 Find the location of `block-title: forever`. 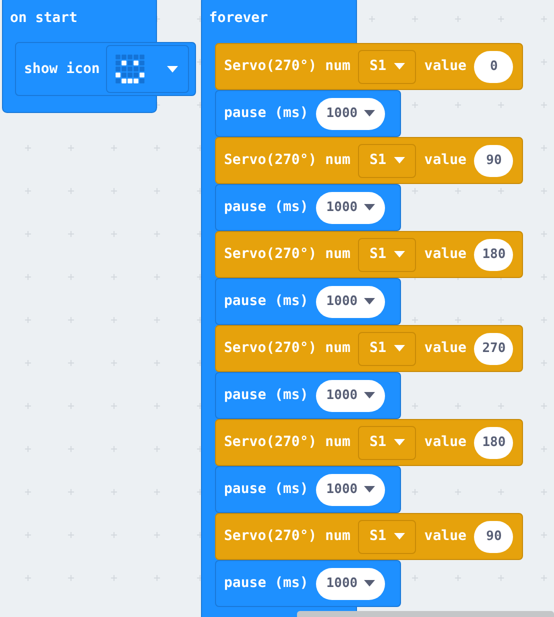

block-title: forever is located at coordinates (238, 18).